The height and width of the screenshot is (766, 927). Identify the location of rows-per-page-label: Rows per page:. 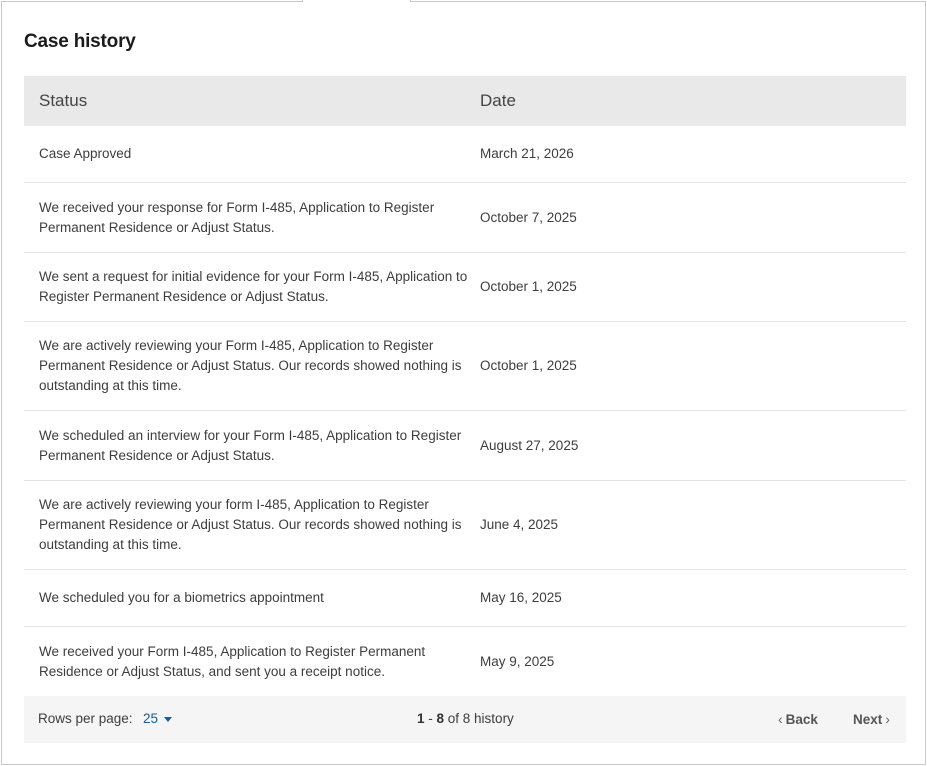
(85, 718).